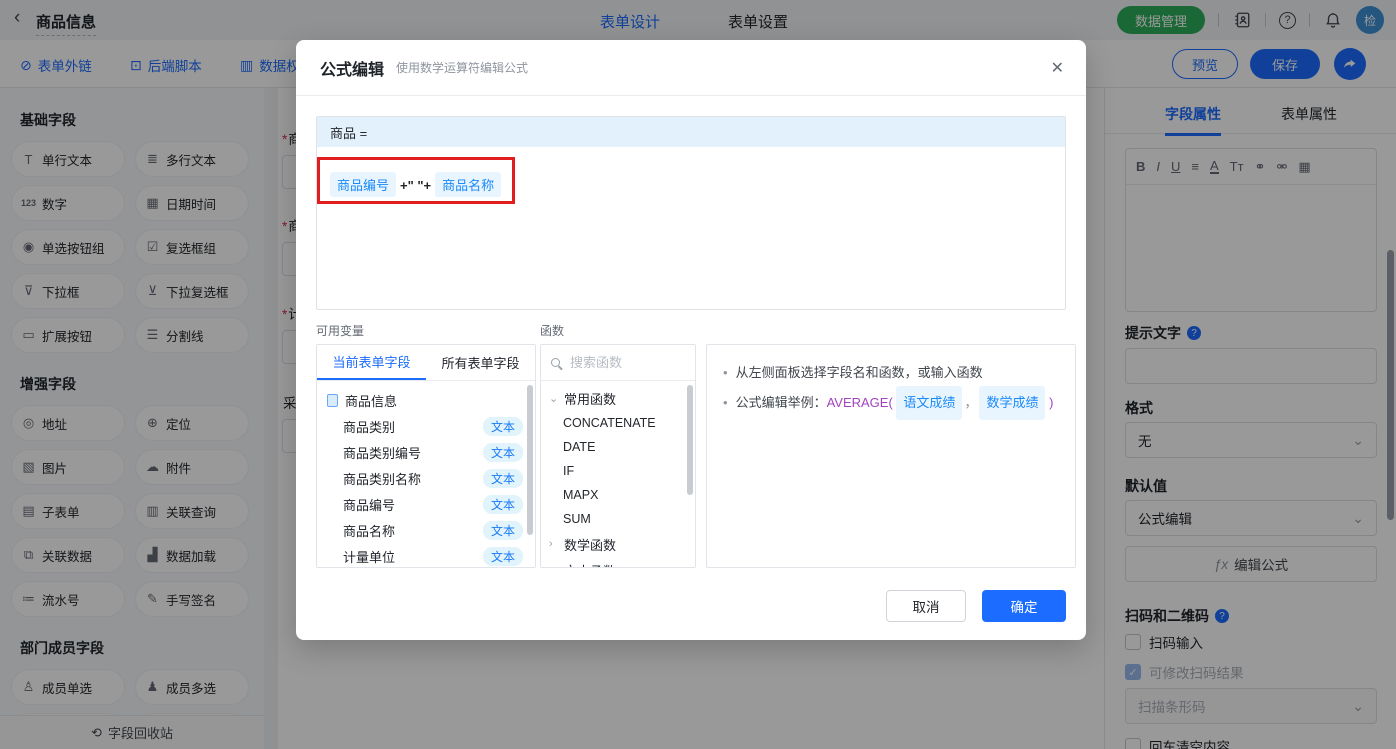 The height and width of the screenshot is (749, 1396). I want to click on formula-operator: +" "+, so click(416, 185).